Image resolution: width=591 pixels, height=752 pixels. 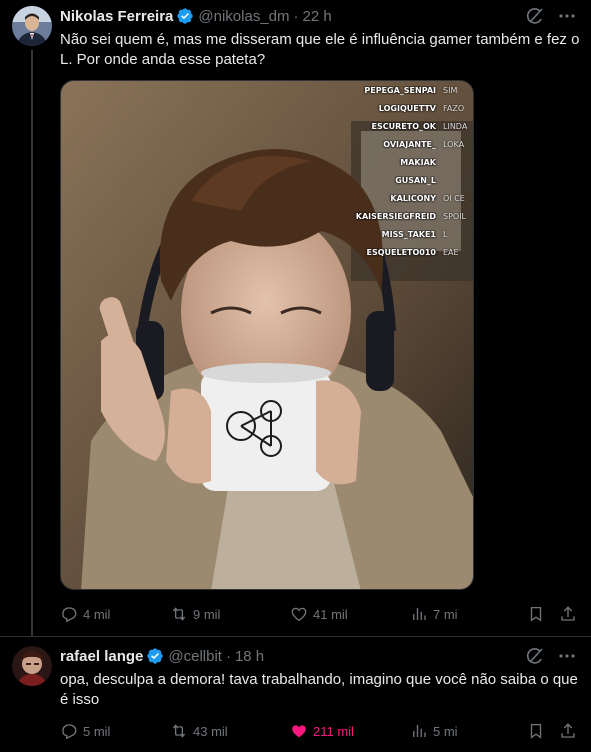 I want to click on repost-button: 9 mil, so click(x=230, y=614).